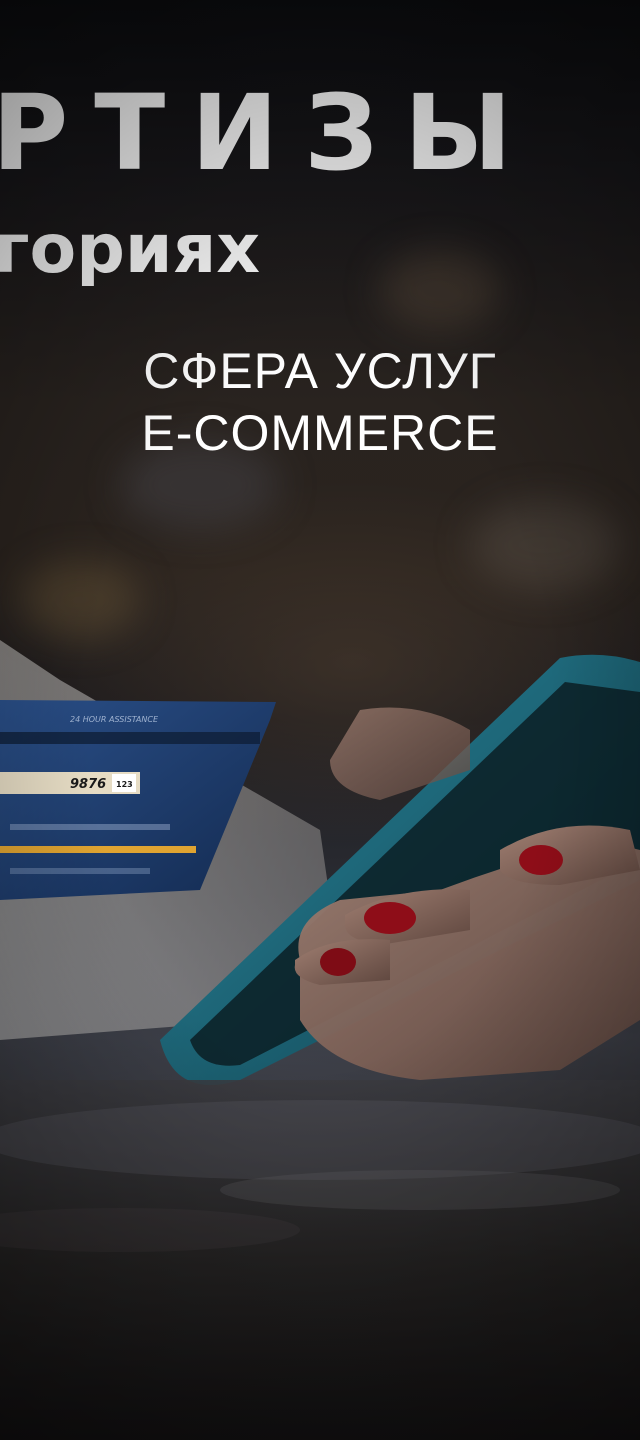  Describe the element at coordinates (98, 849) in the screenshot. I see `card-stripe` at that location.